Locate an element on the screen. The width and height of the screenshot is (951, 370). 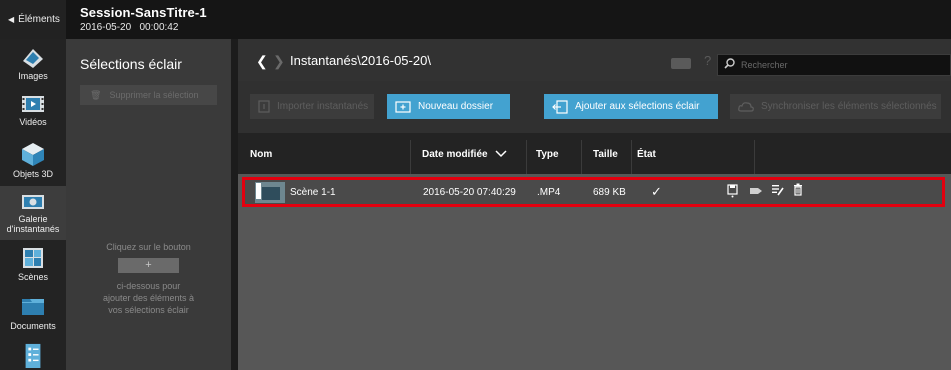
nav-label-images: Images is located at coordinates (33, 76).